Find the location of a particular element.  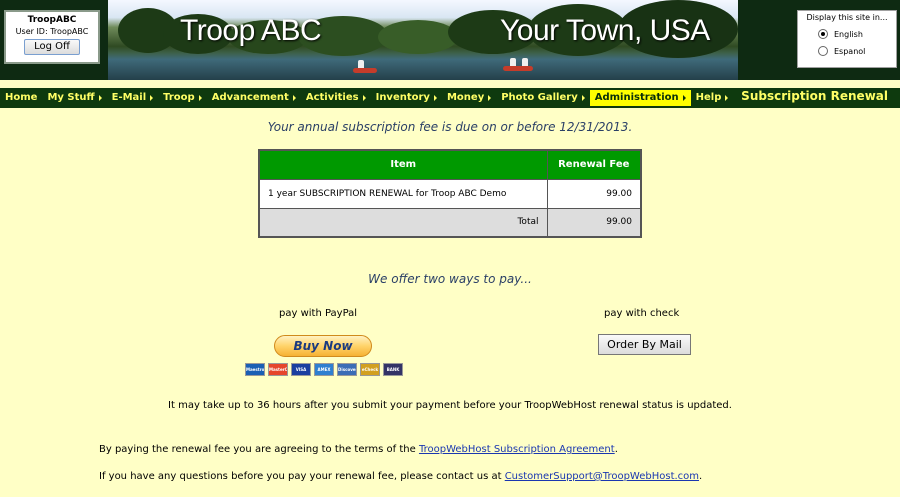

nav-my-stuff: My Stuff is located at coordinates (74, 98).